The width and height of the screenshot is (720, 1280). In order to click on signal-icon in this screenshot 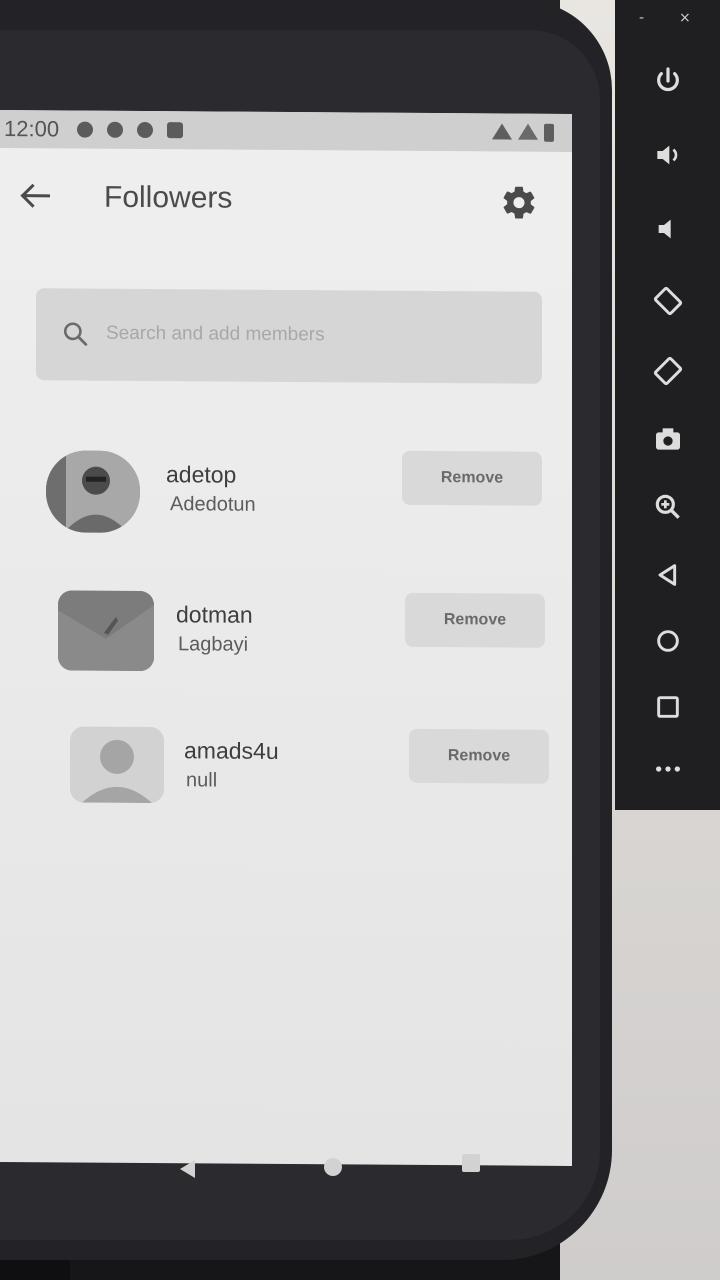, I will do `click(528, 131)`.